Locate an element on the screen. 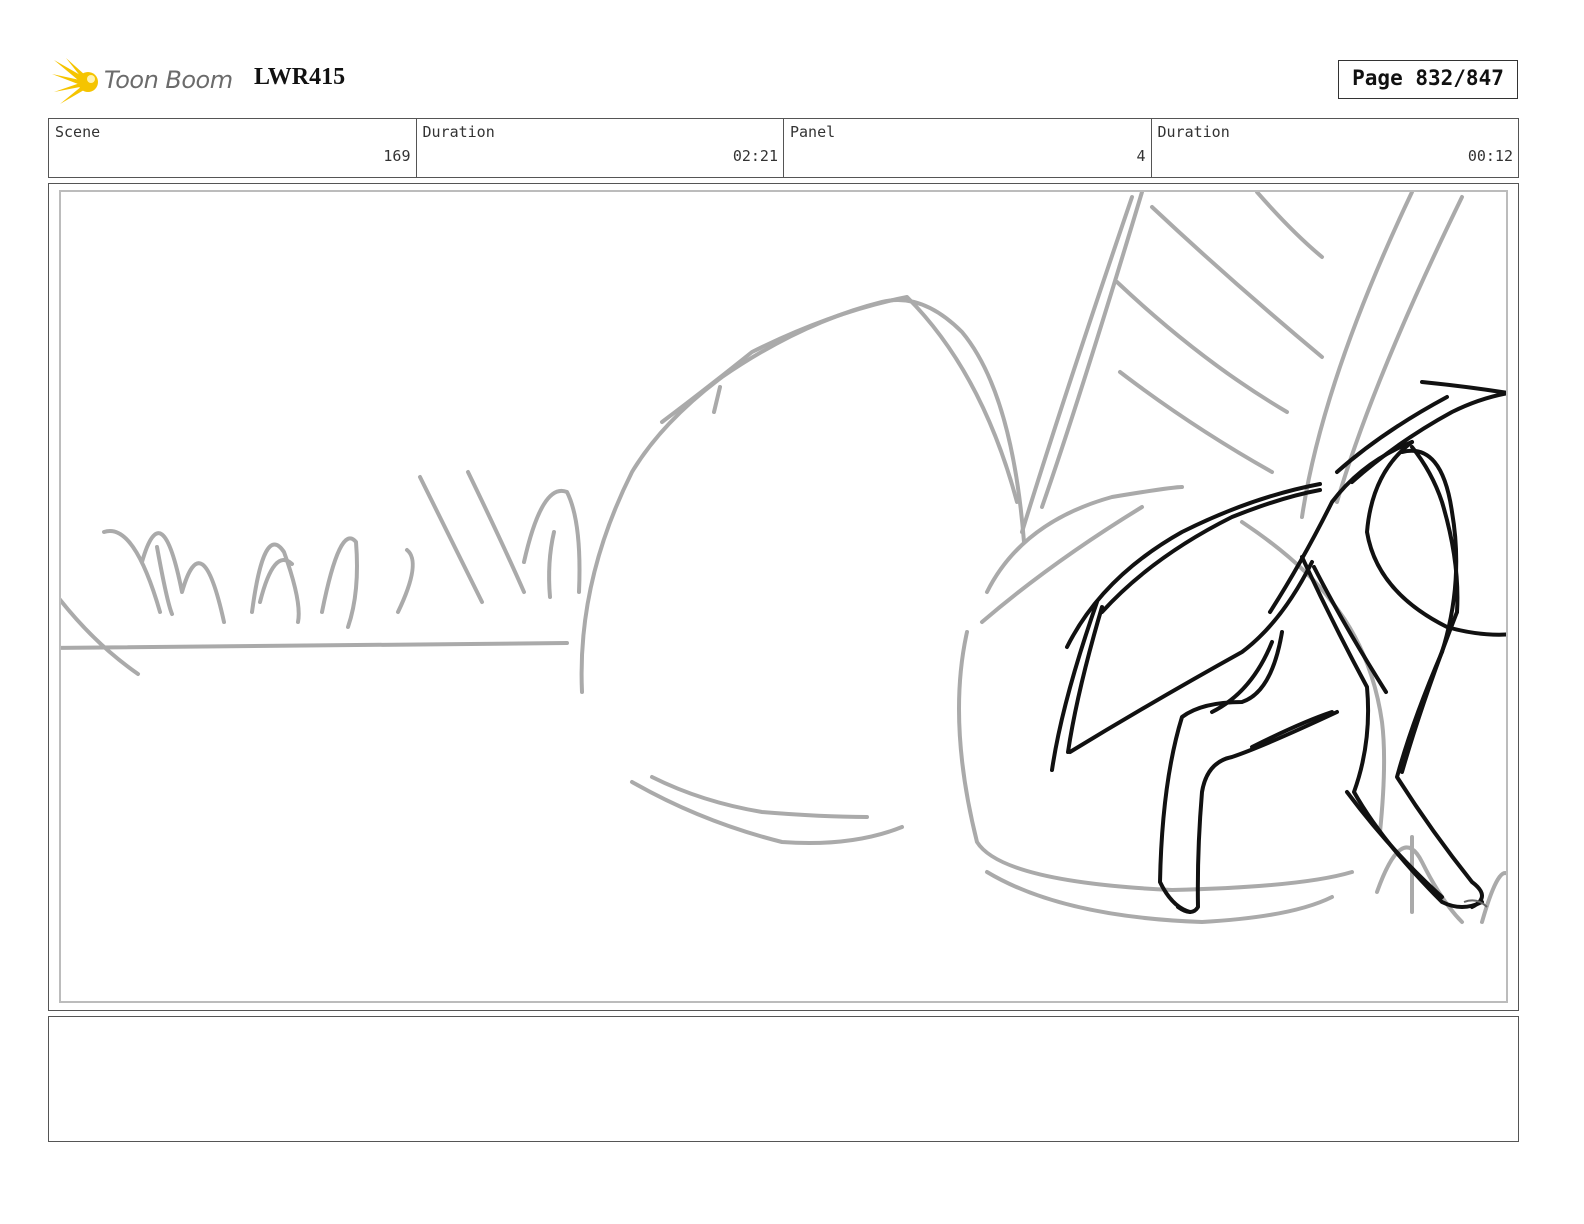 The image size is (1584, 1224). page-indicator: Page 832/847 is located at coordinates (1428, 79).